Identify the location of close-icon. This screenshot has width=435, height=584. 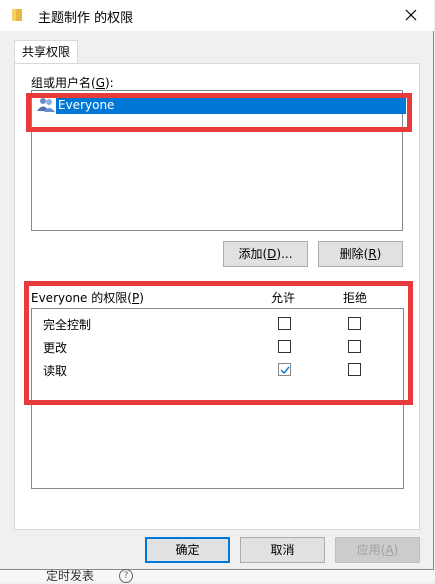
(411, 15).